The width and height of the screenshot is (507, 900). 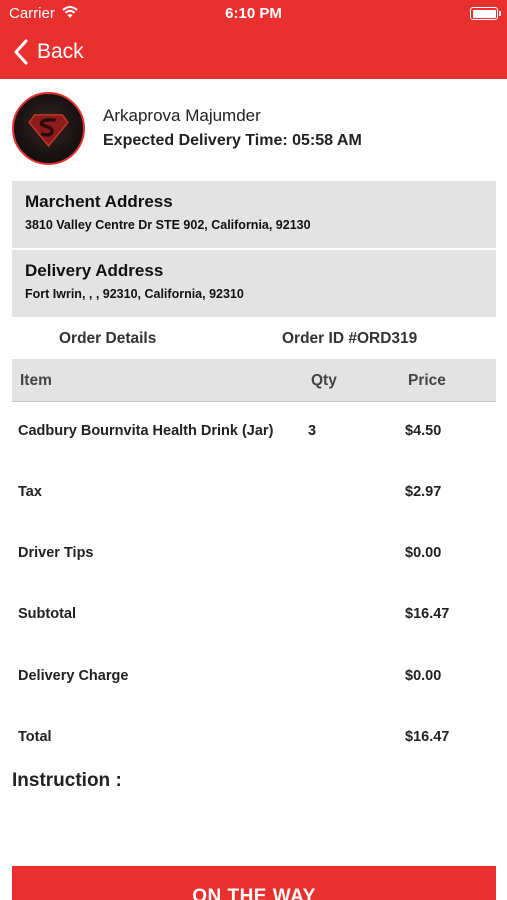 I want to click on table-row: Driver Tips $0.00, so click(x=254, y=560).